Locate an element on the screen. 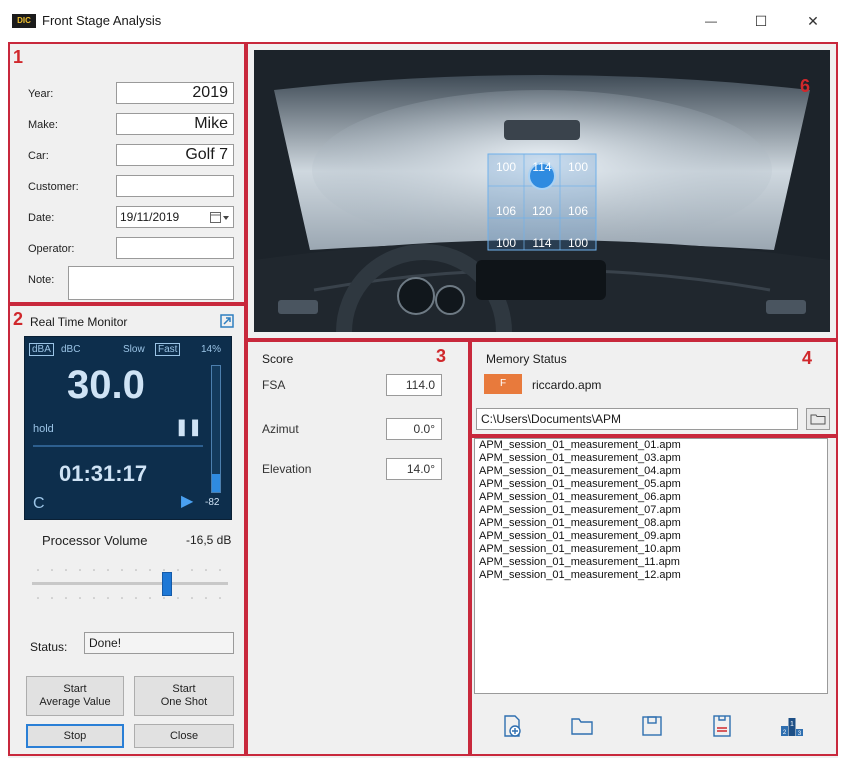 The image size is (842, 762). date-label: Date: is located at coordinates (41, 218).